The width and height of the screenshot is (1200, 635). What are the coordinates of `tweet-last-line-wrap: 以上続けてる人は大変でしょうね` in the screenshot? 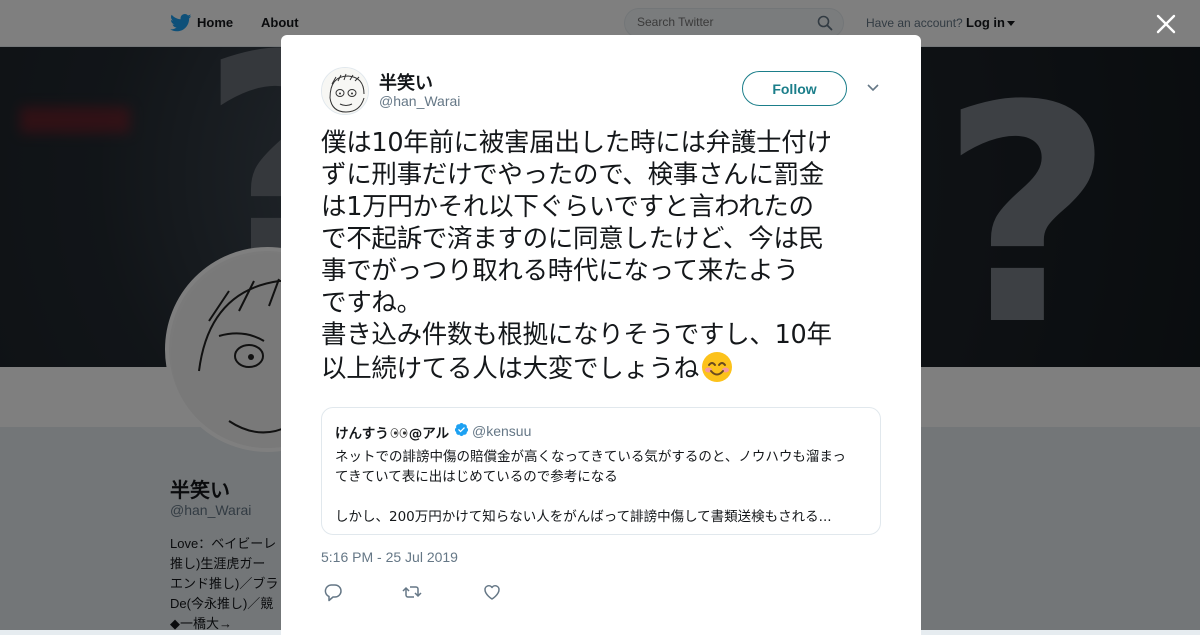 It's located at (606, 368).